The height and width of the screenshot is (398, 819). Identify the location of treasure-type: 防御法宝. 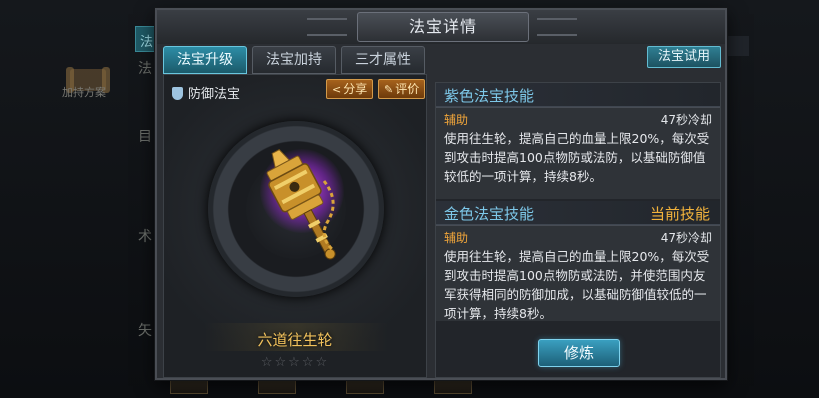
(206, 92).